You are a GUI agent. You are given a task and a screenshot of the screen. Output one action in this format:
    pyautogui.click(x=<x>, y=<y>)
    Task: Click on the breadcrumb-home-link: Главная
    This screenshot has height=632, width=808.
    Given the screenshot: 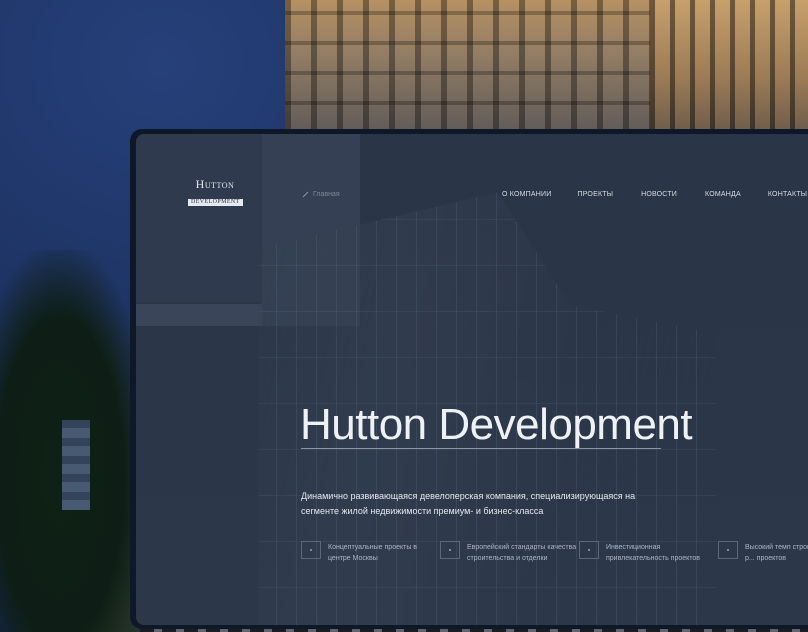 What is the action you would take?
    pyautogui.click(x=326, y=194)
    